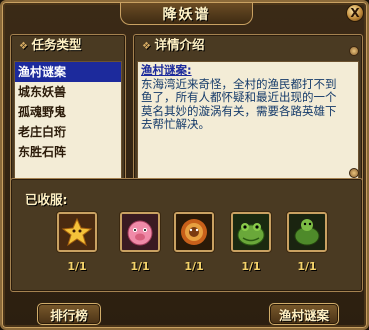 This screenshot has width=369, height=330. What do you see at coordinates (77, 266) in the screenshot?
I see `monster-count-1: 1/1` at bounding box center [77, 266].